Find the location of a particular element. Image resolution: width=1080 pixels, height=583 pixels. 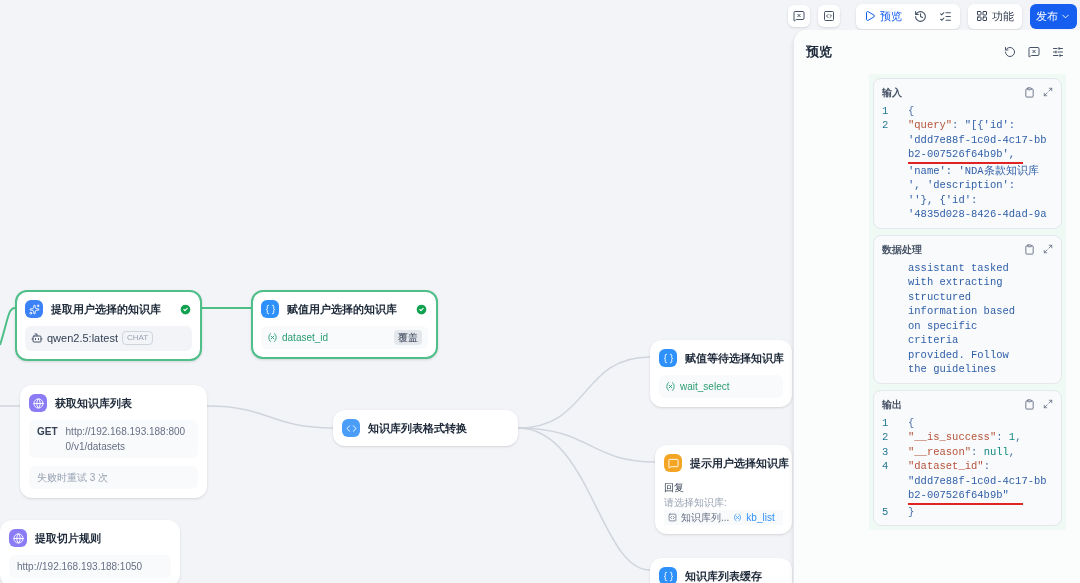

reply-label: 回复 is located at coordinates (674, 488).